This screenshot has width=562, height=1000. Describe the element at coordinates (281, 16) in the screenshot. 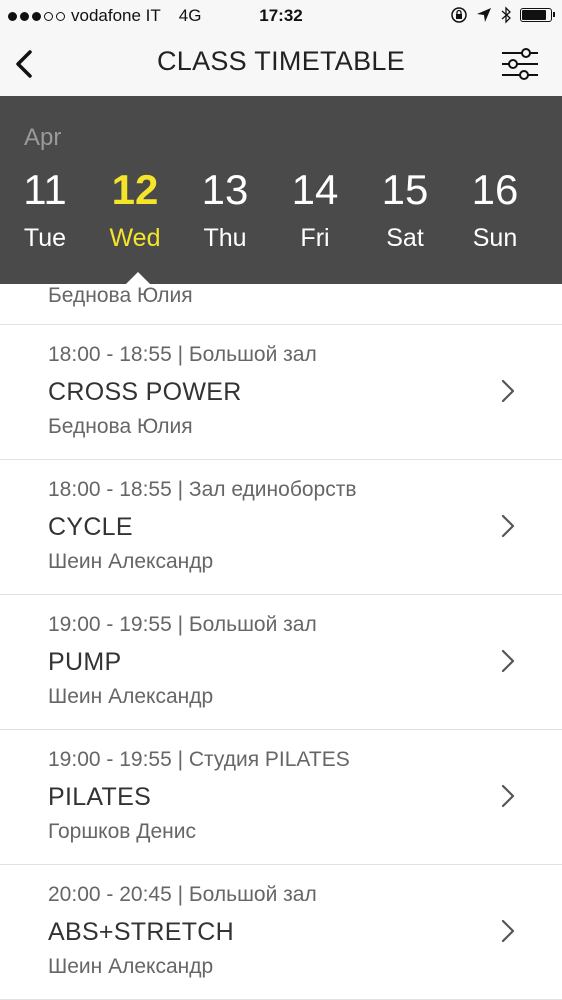

I see `status-bar: vodafone IT 4G 17:32` at that location.